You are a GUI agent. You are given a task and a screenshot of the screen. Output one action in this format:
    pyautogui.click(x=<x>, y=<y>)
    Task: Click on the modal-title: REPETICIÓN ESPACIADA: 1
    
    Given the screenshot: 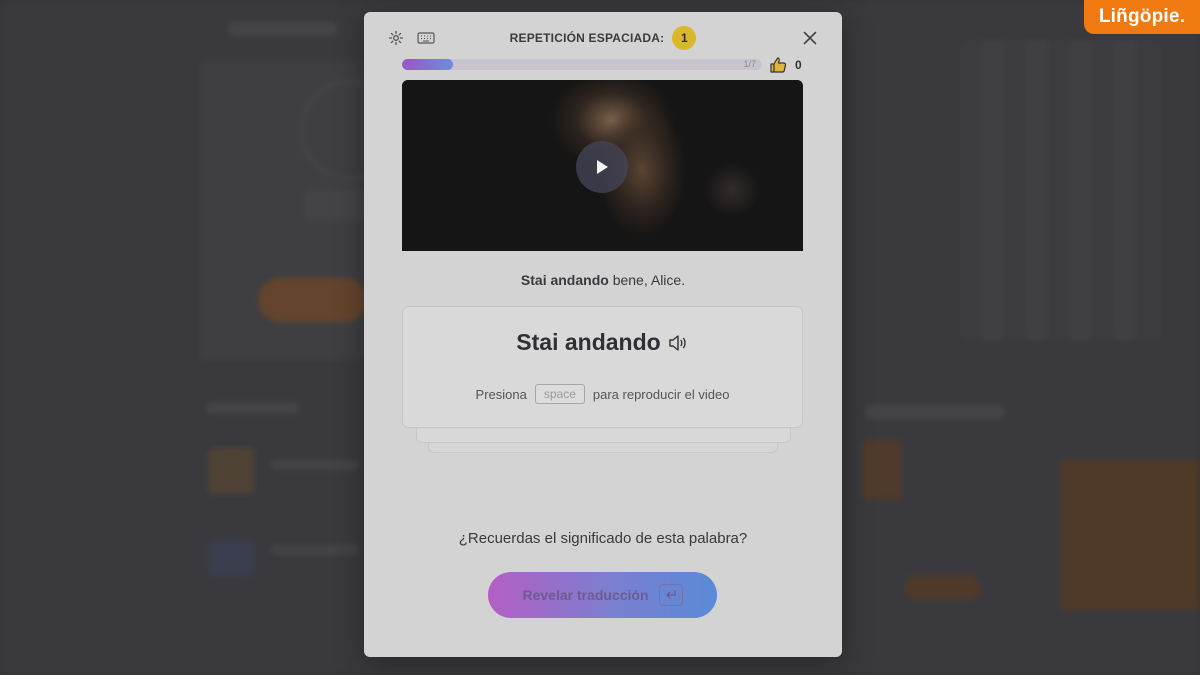 What is the action you would take?
    pyautogui.click(x=603, y=38)
    